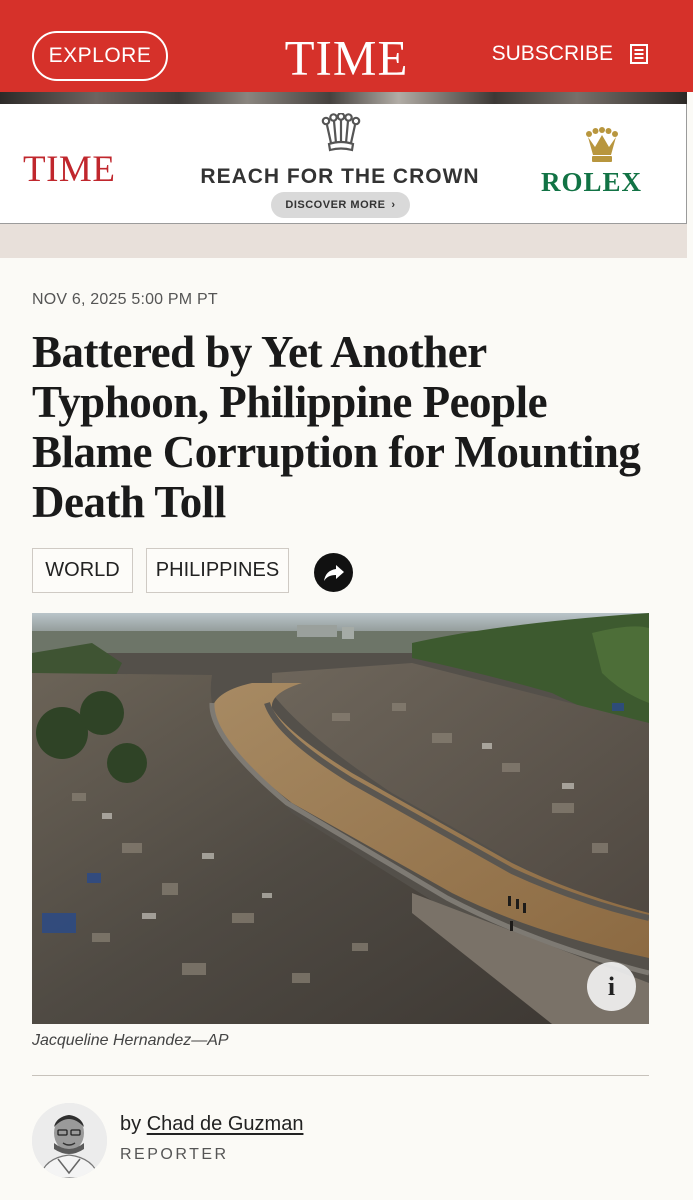 The height and width of the screenshot is (1200, 693). Describe the element at coordinates (174, 1154) in the screenshot. I see `author-role: REPORTER` at that location.